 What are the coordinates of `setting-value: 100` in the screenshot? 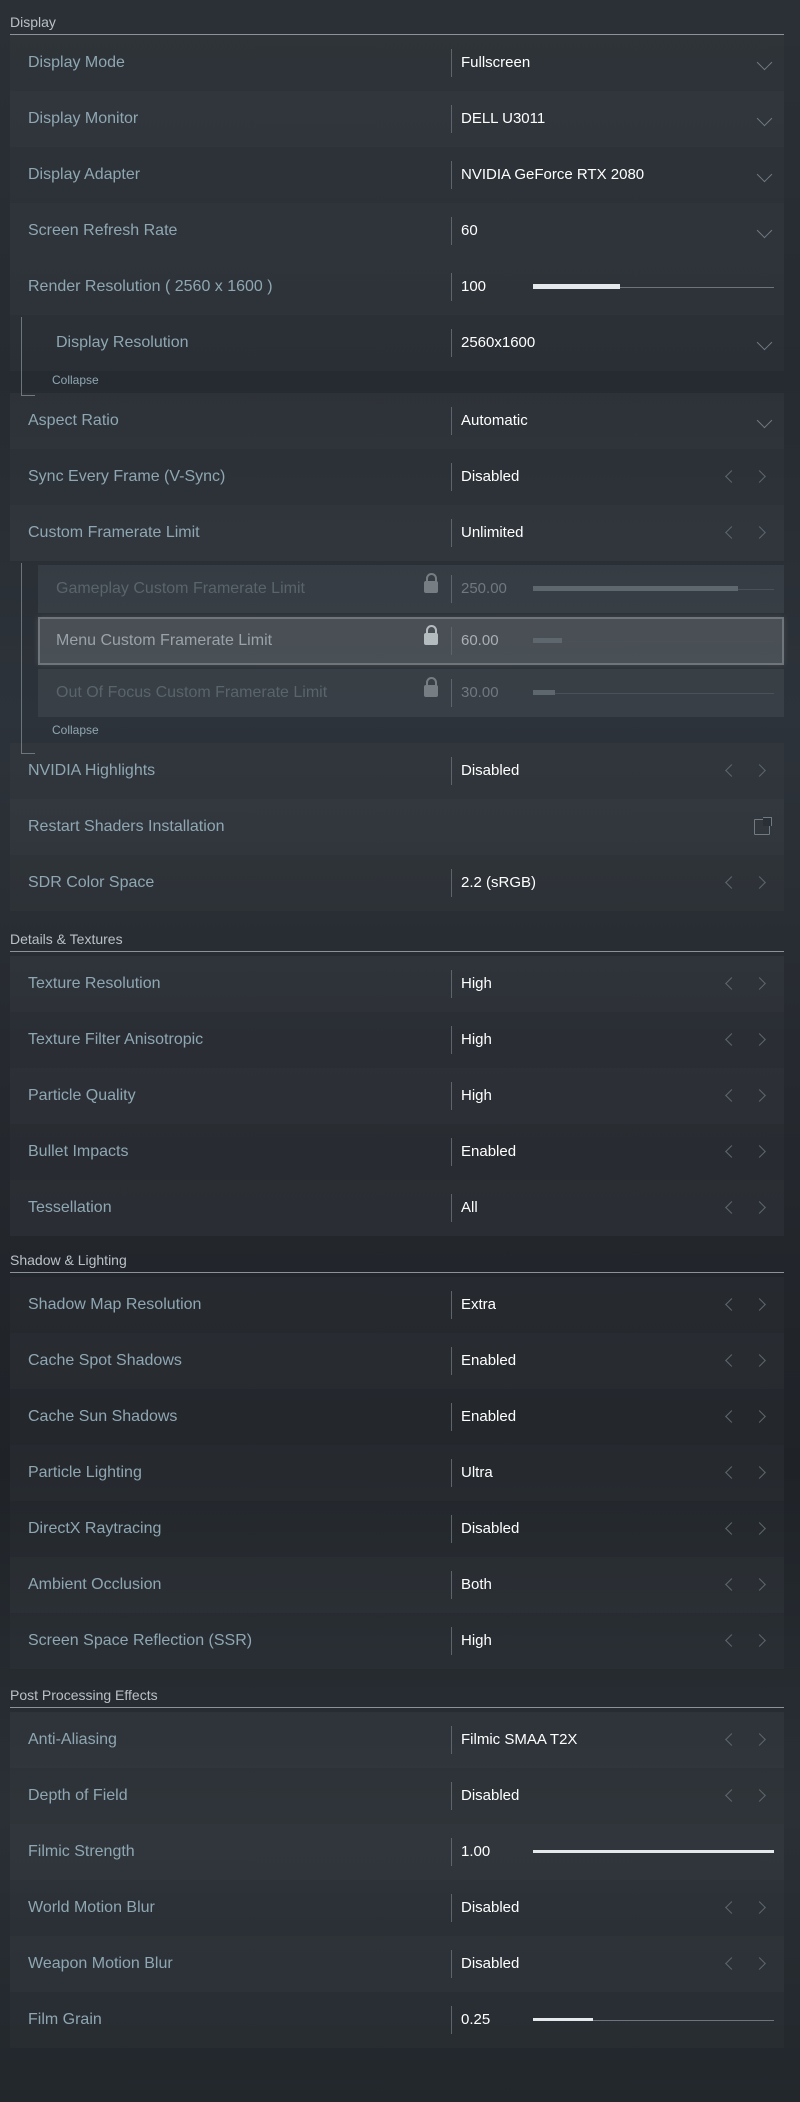 It's located at (474, 286).